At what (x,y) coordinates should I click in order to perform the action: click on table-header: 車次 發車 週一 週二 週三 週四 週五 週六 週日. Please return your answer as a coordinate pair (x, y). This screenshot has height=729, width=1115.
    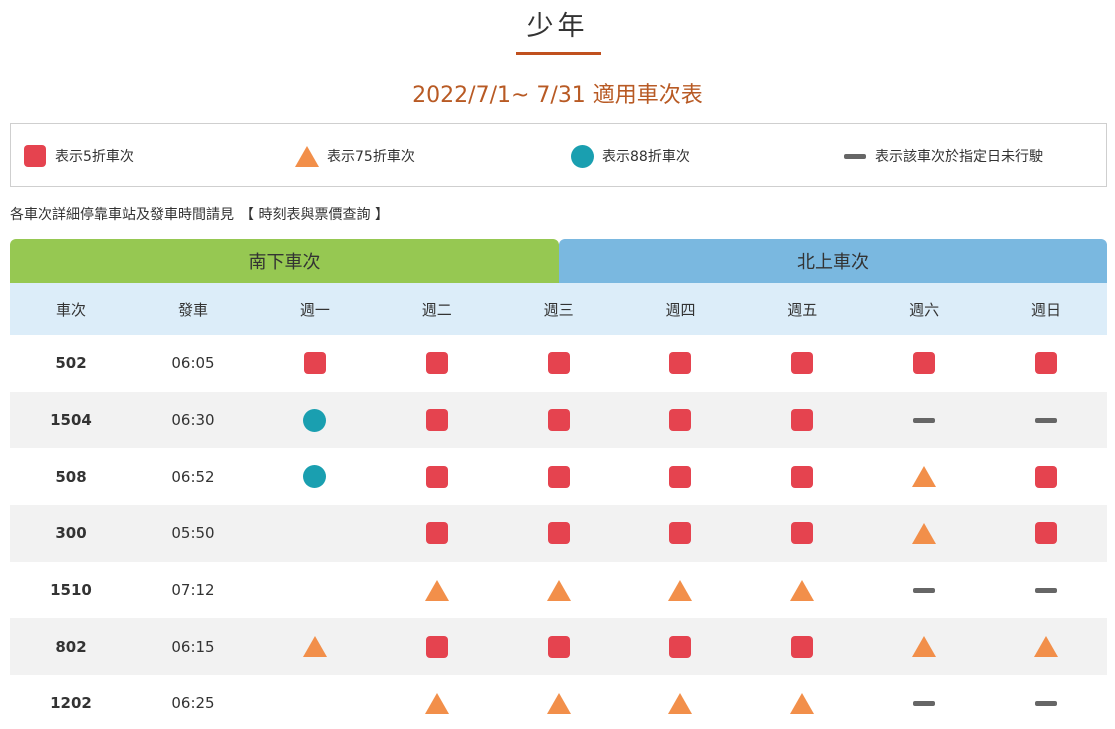
    Looking at the image, I should click on (558, 309).